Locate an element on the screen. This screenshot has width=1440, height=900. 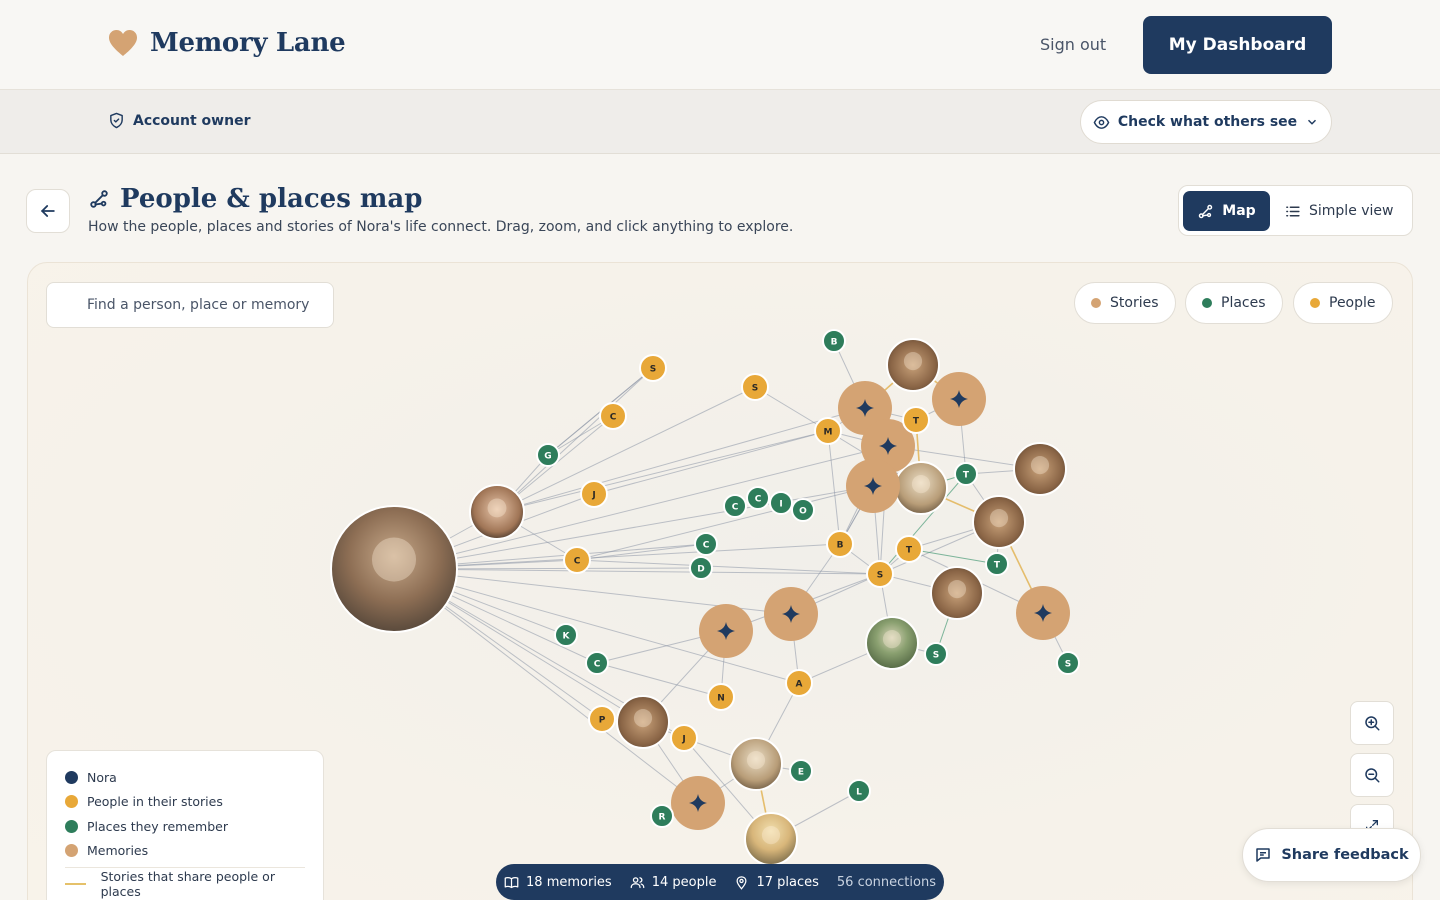
zoom-out-button is located at coordinates (1372, 775).